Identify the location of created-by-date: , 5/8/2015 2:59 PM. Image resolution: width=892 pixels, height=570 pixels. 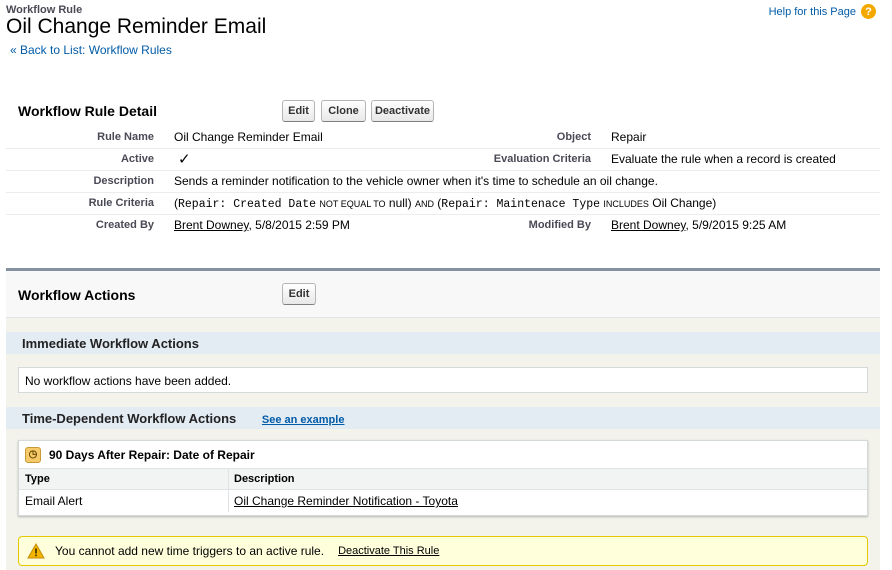
(299, 225).